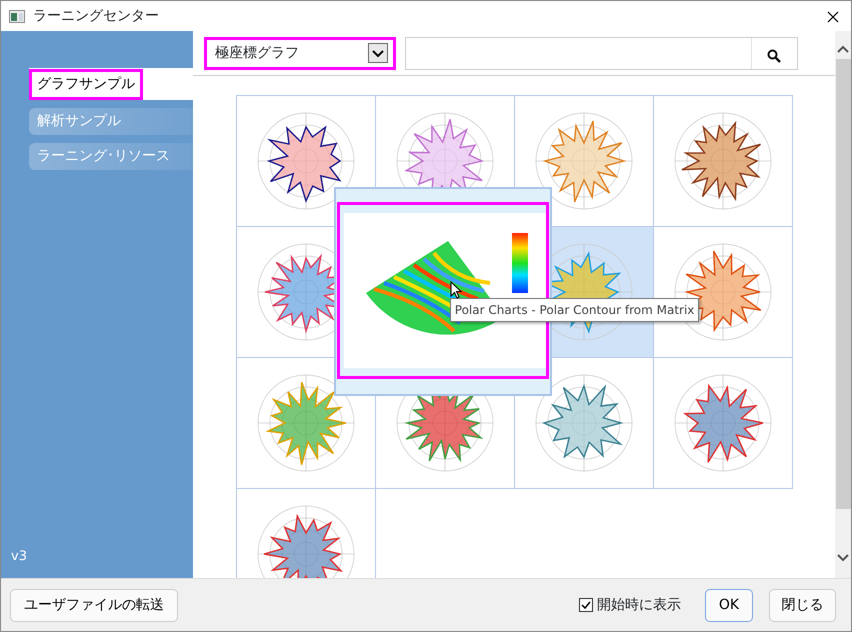  What do you see at coordinates (802, 605) in the screenshot?
I see `close-dialog-button: 閉じる` at bounding box center [802, 605].